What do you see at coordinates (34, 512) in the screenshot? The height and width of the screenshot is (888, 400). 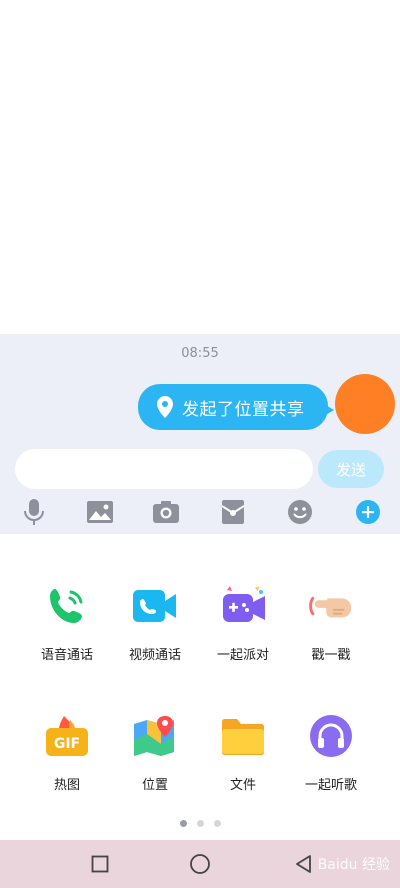 I see `microphone-icon` at bounding box center [34, 512].